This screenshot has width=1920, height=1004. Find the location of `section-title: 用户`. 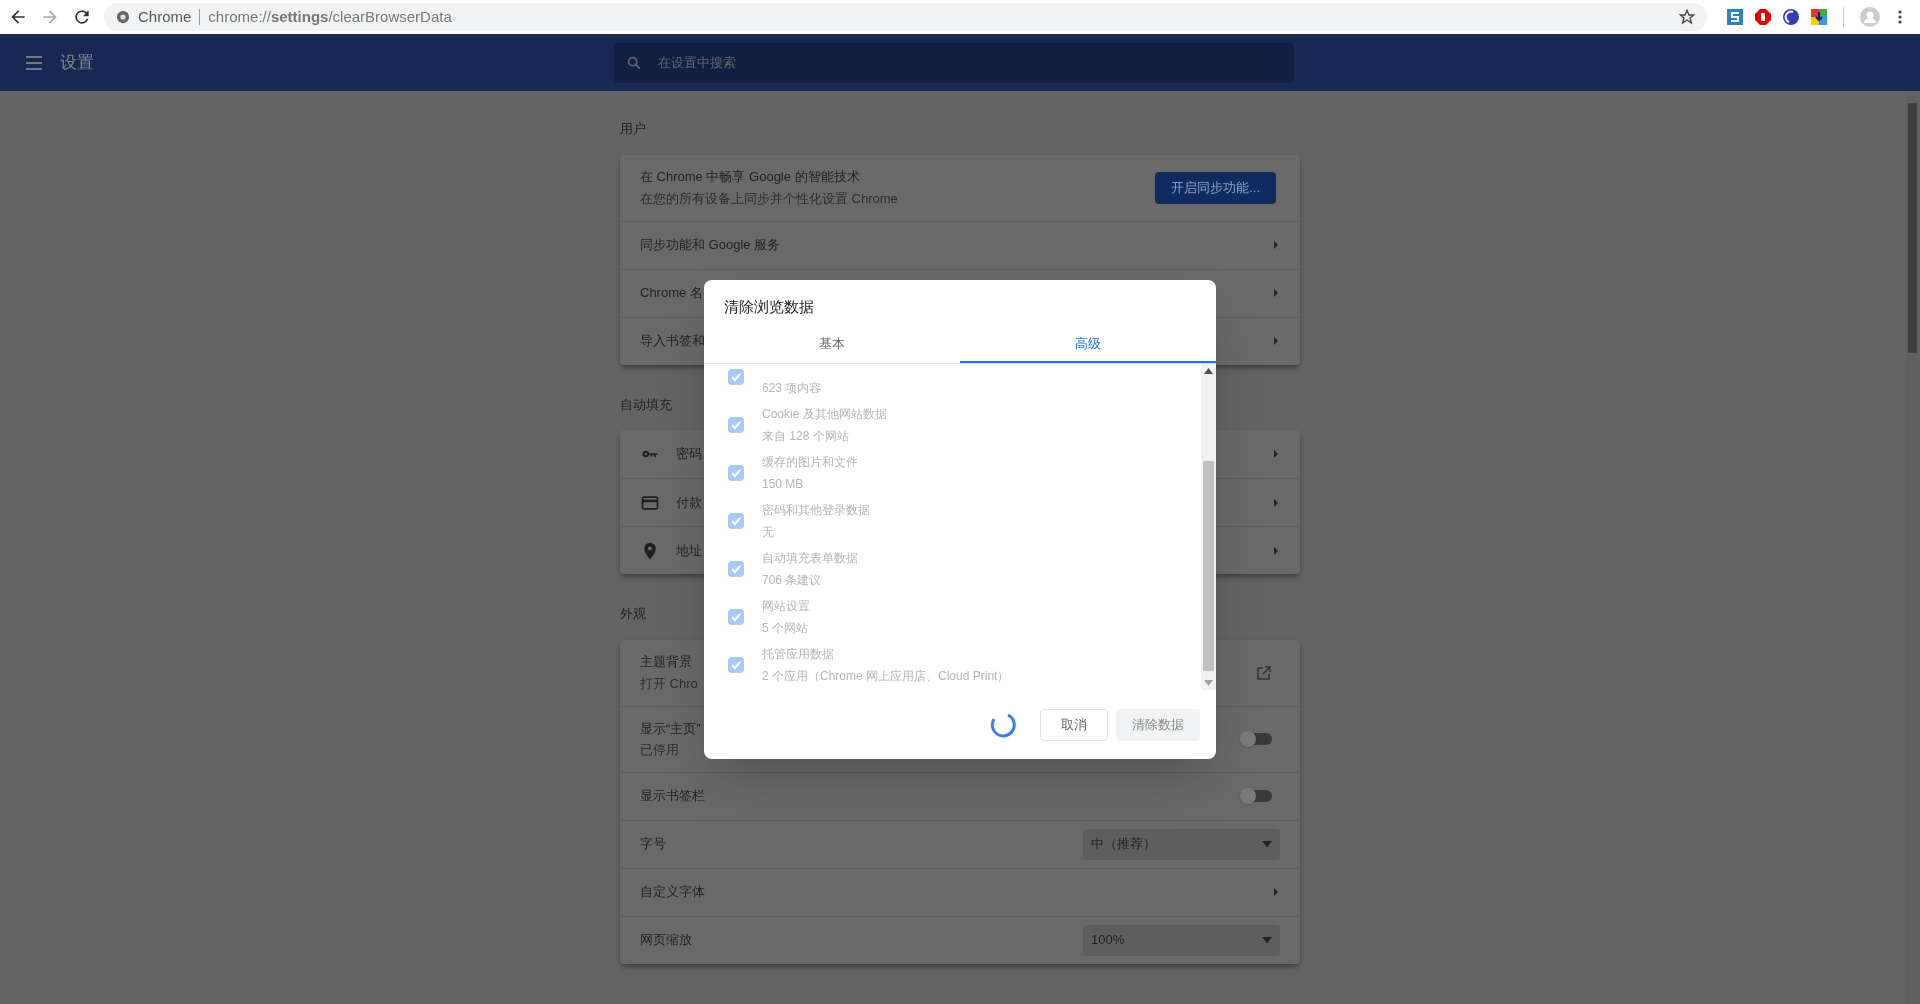

section-title: 用户 is located at coordinates (633, 129).